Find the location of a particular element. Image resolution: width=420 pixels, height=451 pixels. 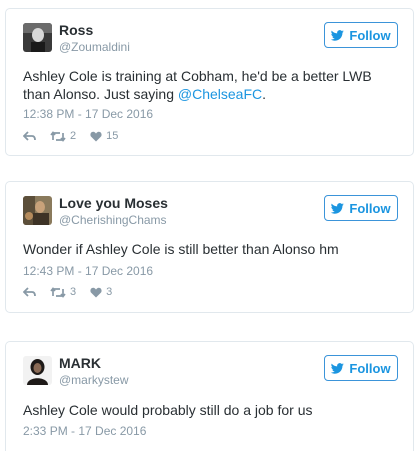

display-name: Love you Moses is located at coordinates (113, 203).